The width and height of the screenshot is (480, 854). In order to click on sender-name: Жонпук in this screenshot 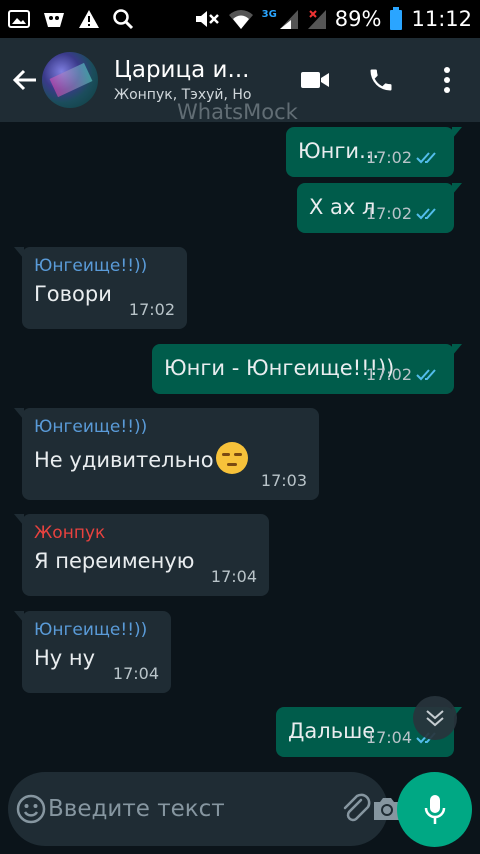, I will do `click(70, 533)`.